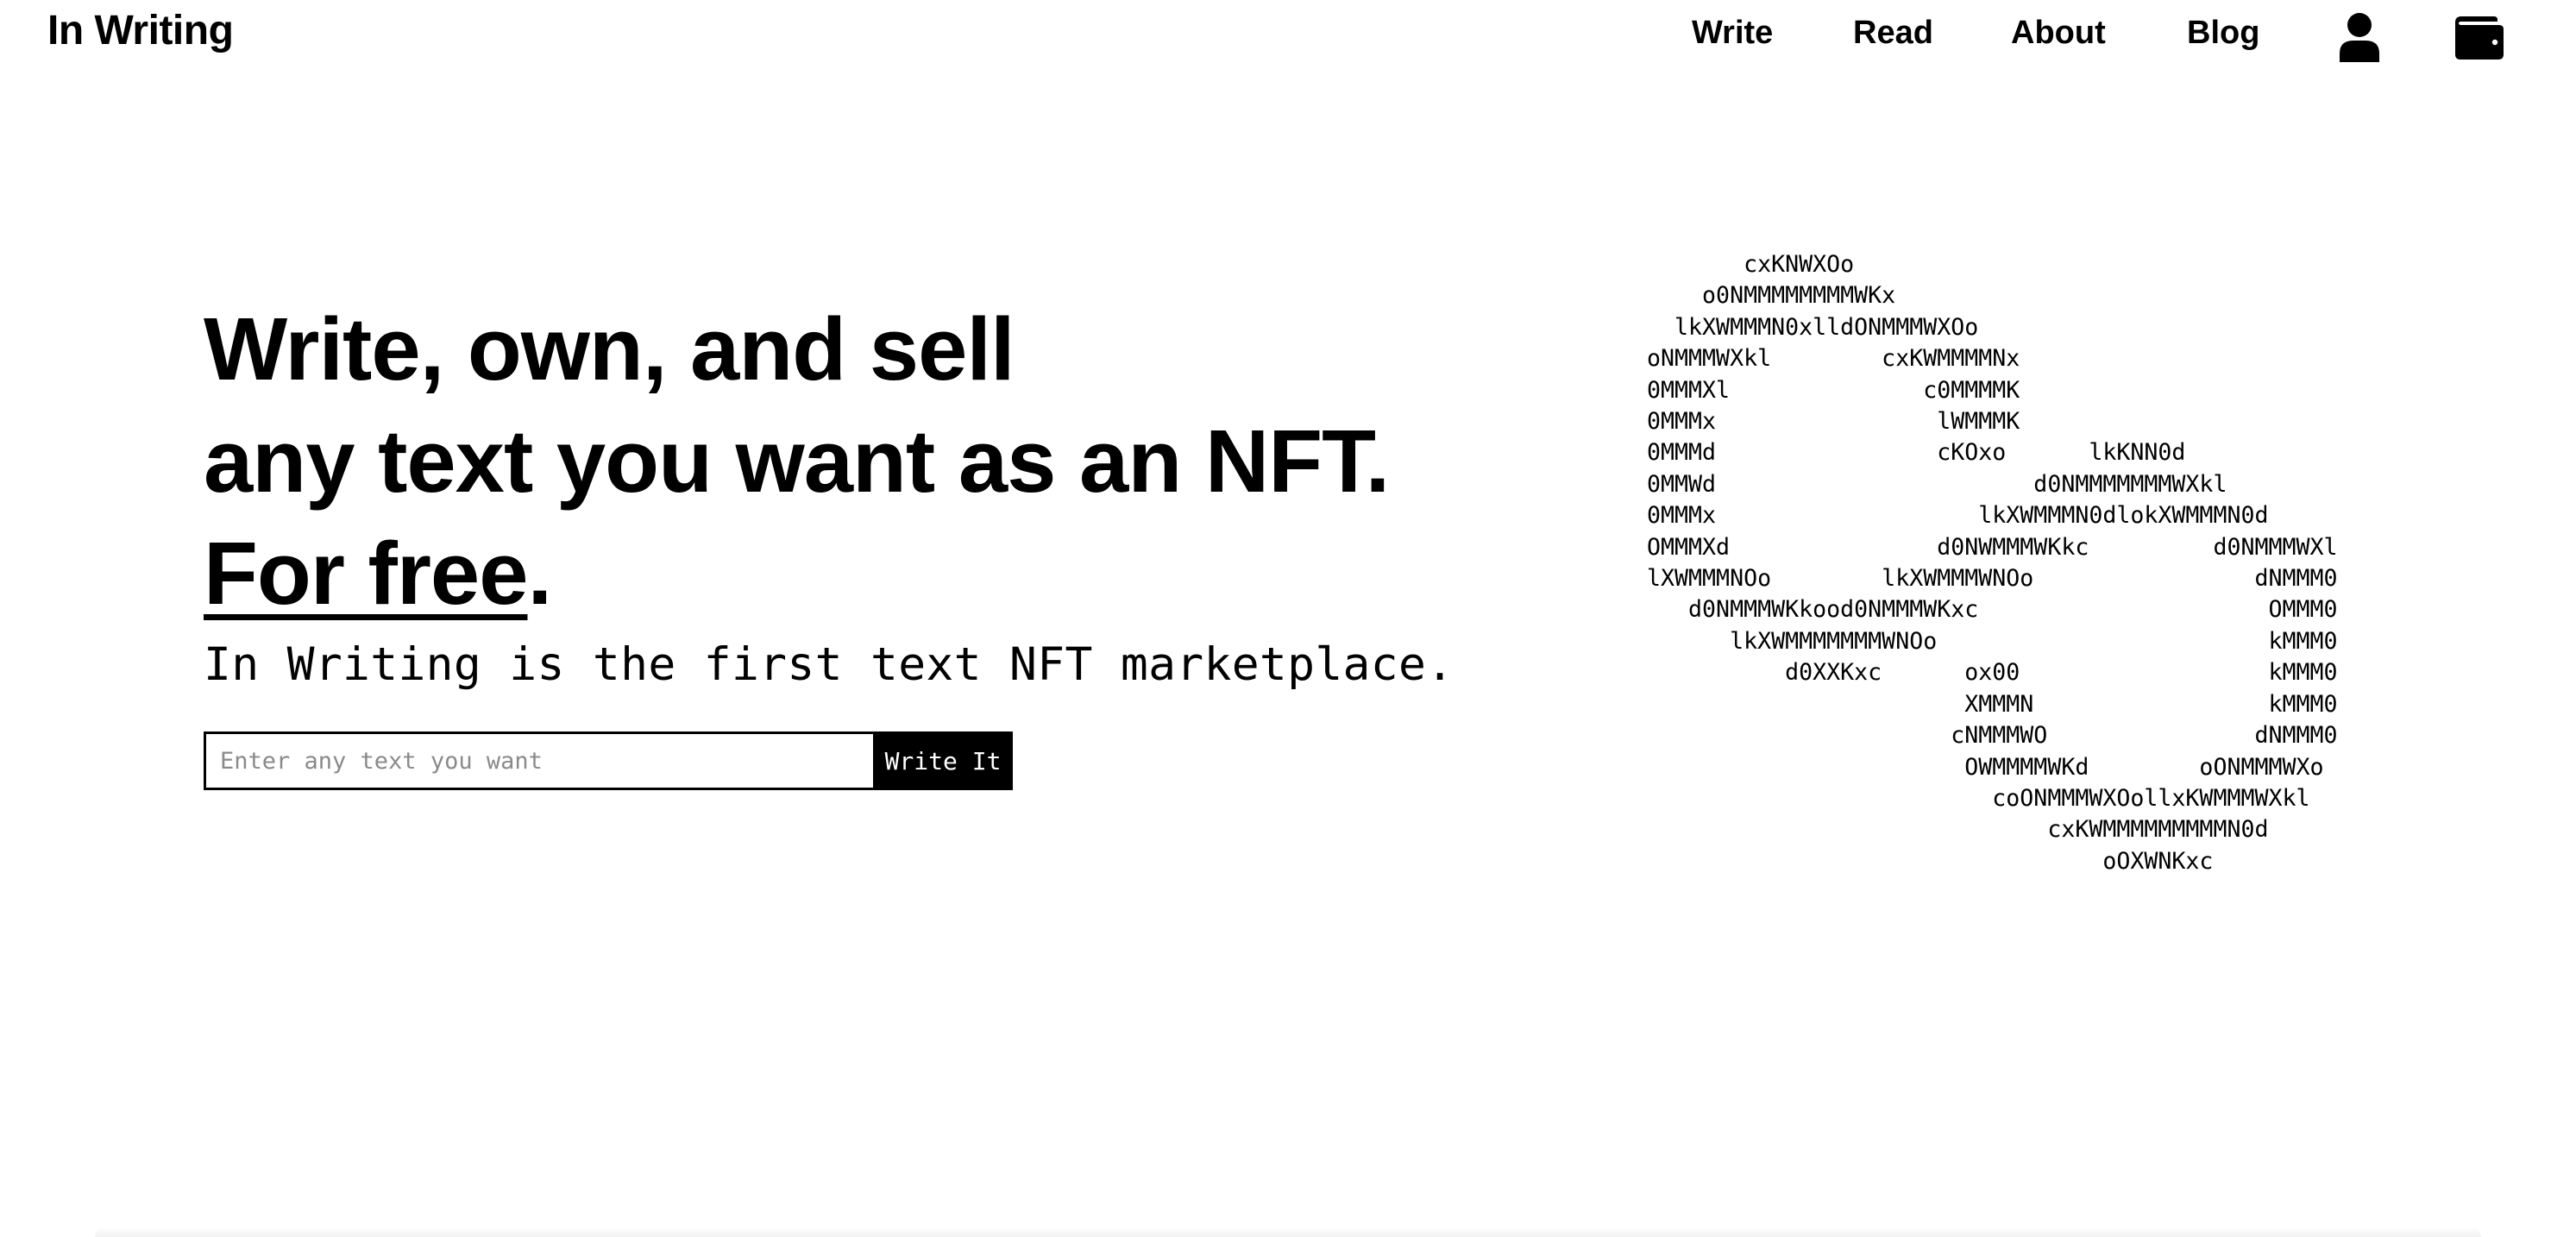 The width and height of the screenshot is (2576, 1237). Describe the element at coordinates (609, 349) in the screenshot. I see `hero-heading-line-1: Write, own, and sell` at that location.